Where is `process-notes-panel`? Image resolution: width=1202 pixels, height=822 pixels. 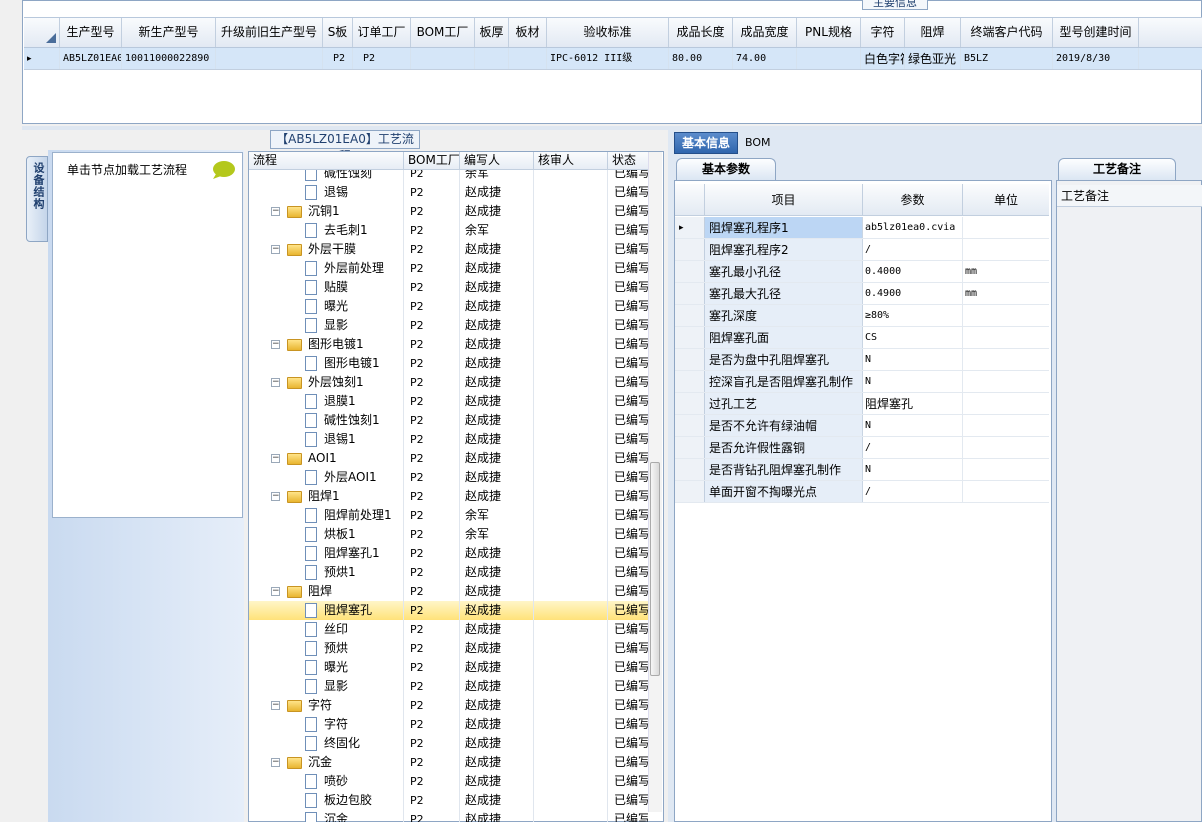
process-notes-panel is located at coordinates (1129, 501).